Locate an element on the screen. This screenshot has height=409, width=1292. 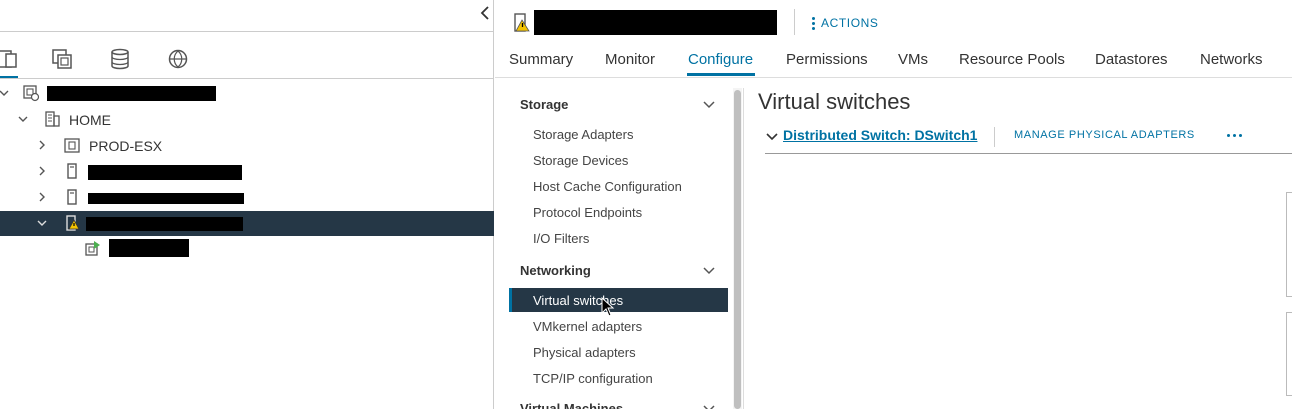
tab-configure: Configure is located at coordinates (720, 59).